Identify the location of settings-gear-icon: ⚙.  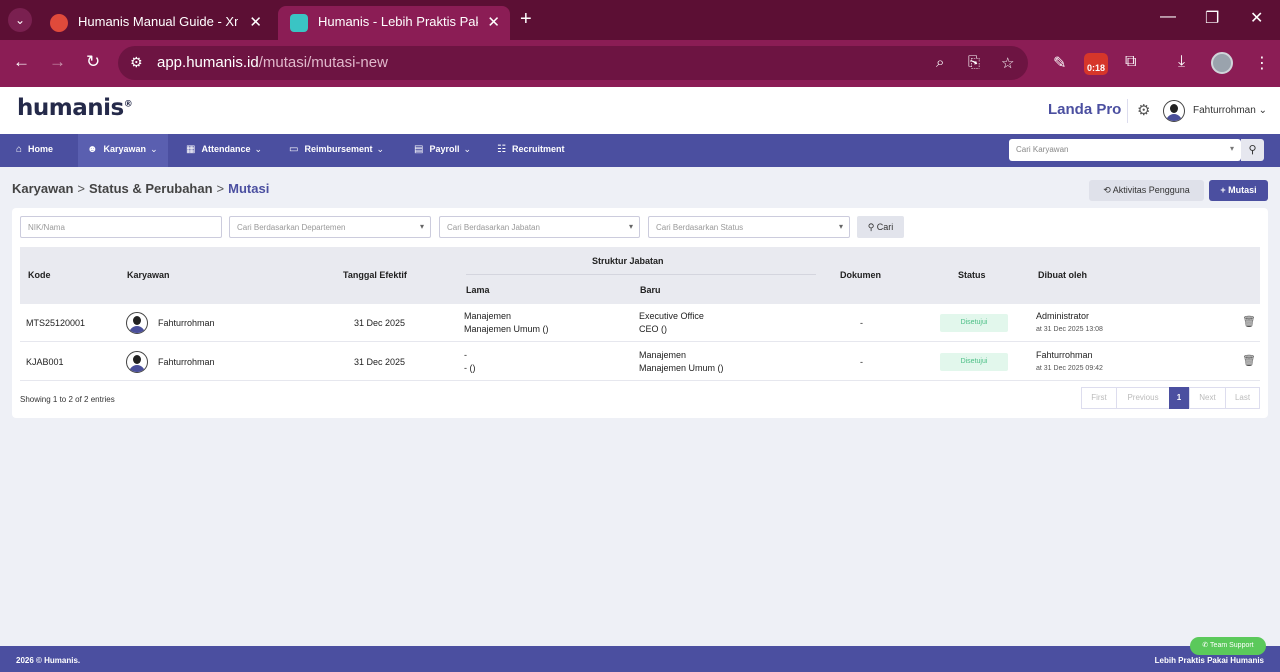
(1143, 110).